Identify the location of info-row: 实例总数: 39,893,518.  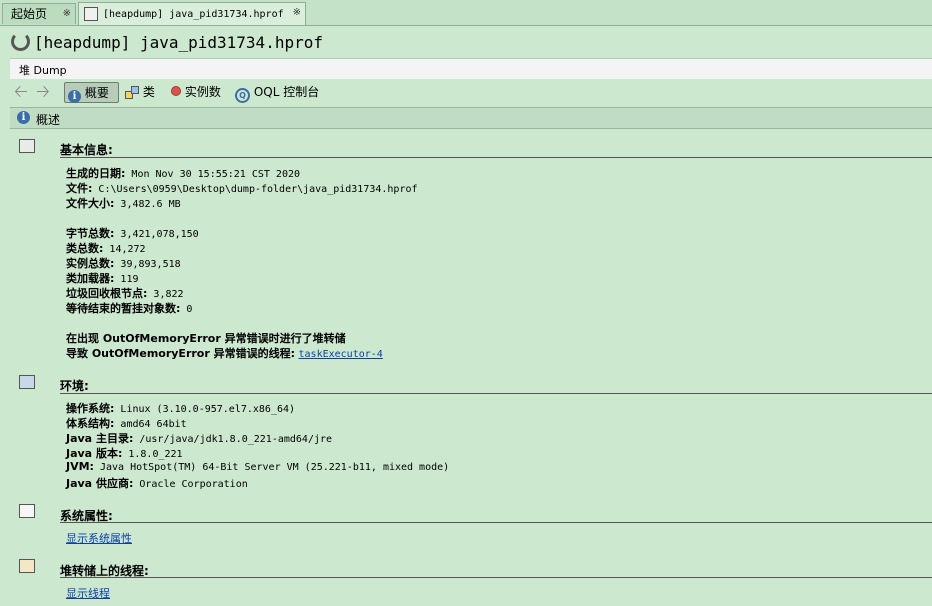
(123, 263).